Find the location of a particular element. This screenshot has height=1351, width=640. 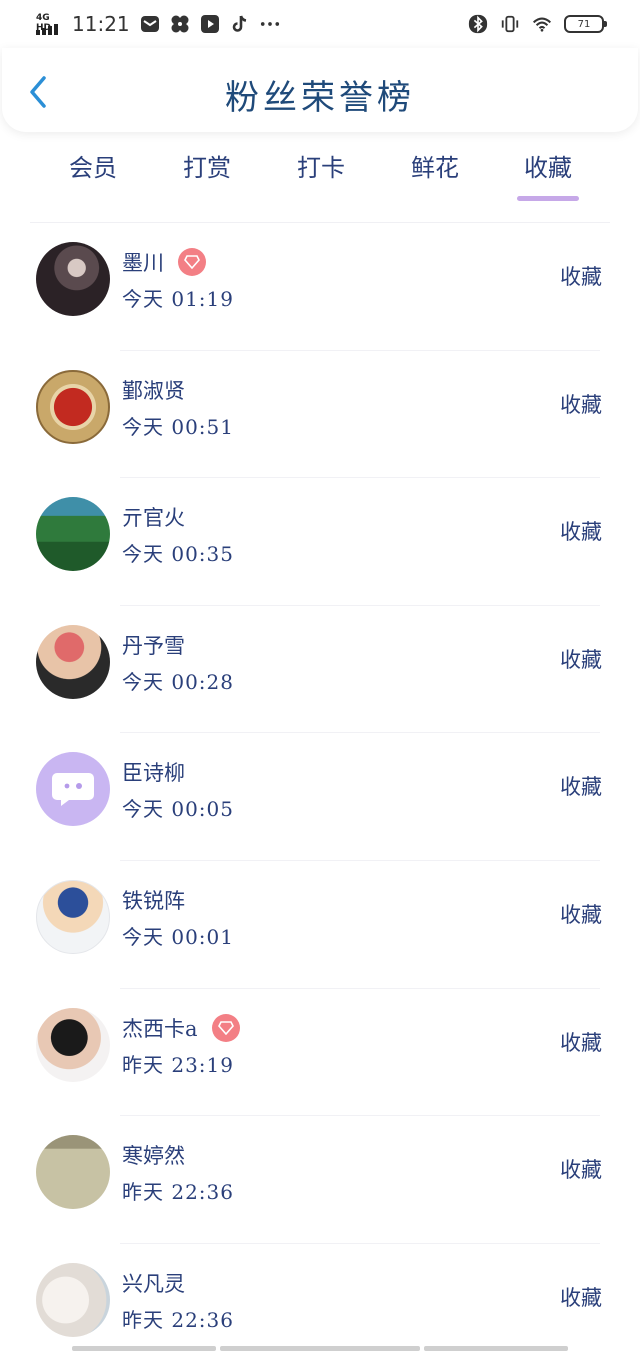

video-play-icon is located at coordinates (210, 24).